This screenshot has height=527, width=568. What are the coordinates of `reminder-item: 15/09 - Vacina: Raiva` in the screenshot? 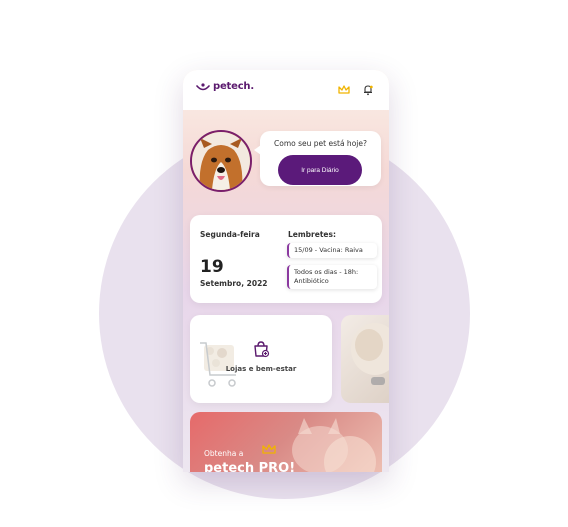 It's located at (332, 250).